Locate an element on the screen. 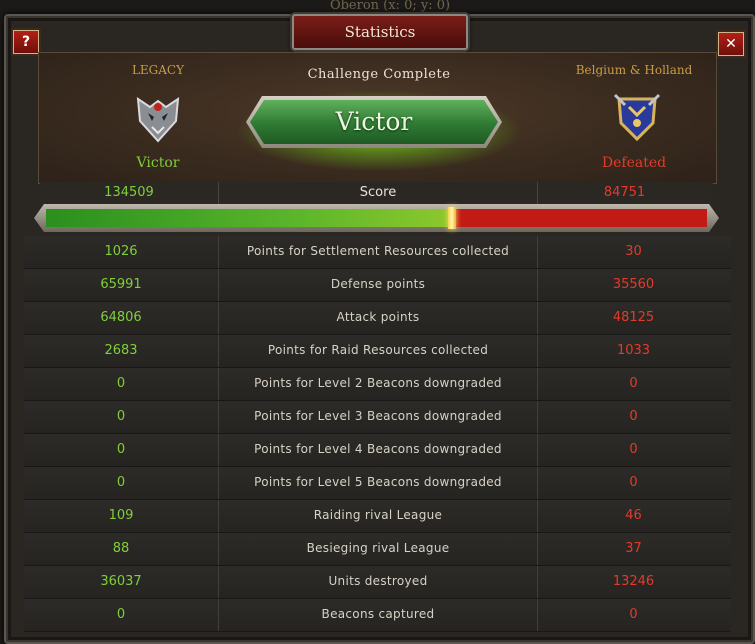 The image size is (755, 644). stats-row: 64806 Attack points 48125 is located at coordinates (377, 318).